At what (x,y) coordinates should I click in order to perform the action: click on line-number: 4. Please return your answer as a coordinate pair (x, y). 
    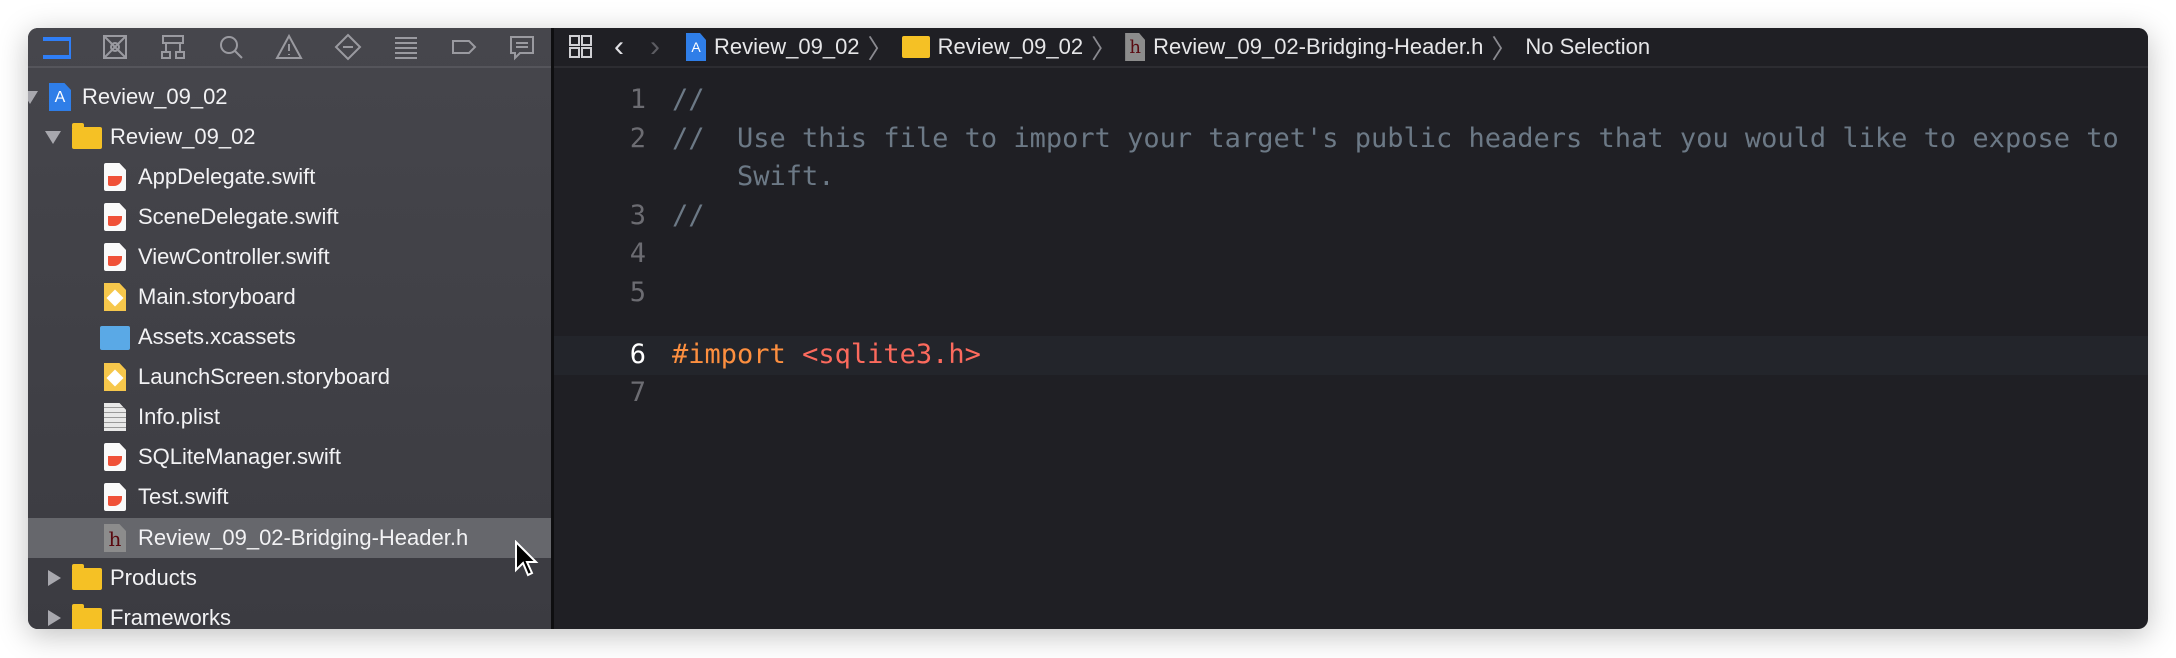
    Looking at the image, I should click on (637, 253).